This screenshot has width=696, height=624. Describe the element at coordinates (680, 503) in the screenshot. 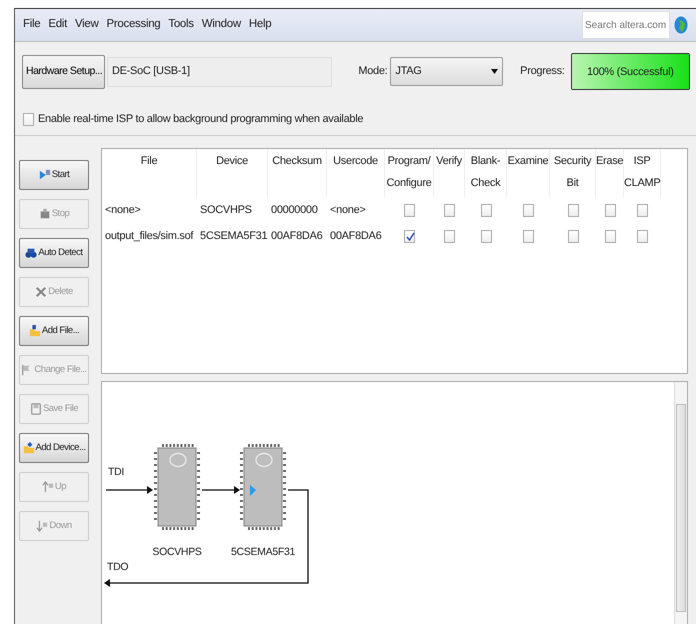

I see `vertical-scrollbar` at that location.